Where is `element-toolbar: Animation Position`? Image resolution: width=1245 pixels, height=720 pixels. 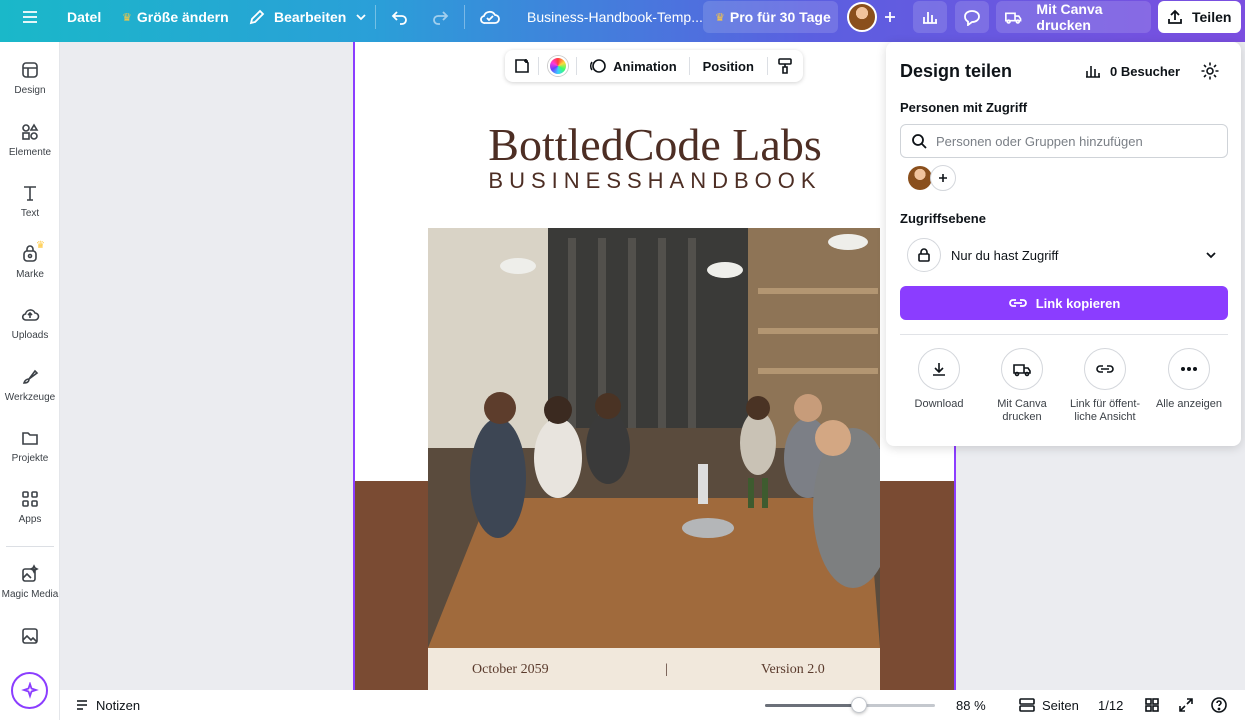
element-toolbar: Animation Position is located at coordinates (654, 66).